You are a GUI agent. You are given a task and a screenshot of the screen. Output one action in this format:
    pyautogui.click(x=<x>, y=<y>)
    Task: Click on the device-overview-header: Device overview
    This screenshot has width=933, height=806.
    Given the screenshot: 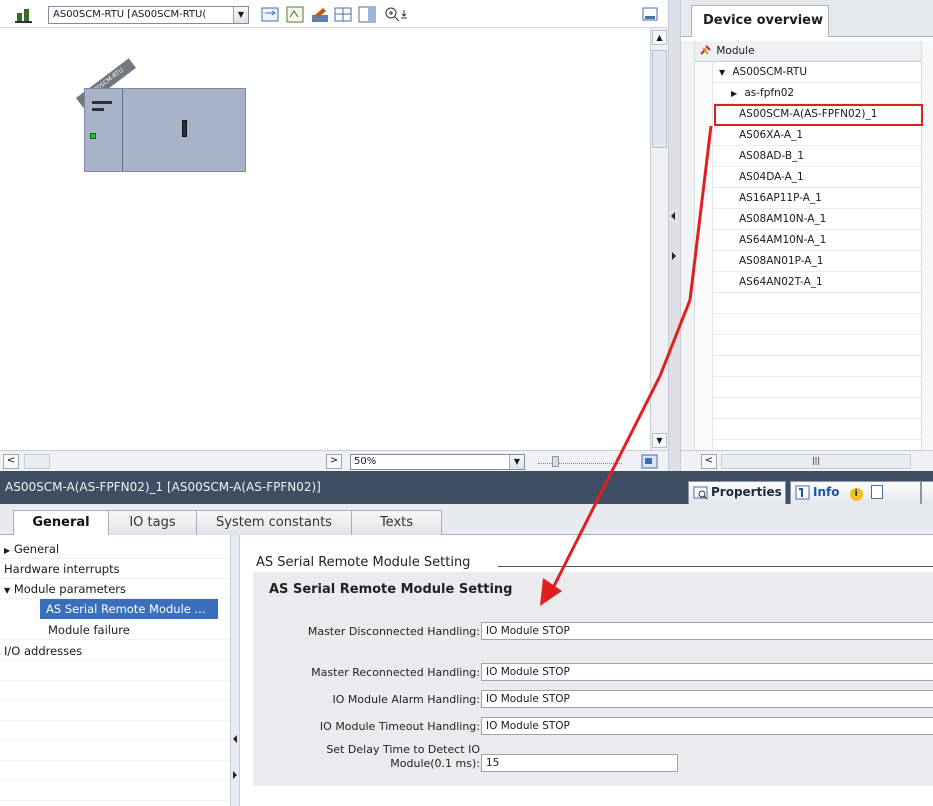 What is the action you would take?
    pyautogui.click(x=807, y=18)
    